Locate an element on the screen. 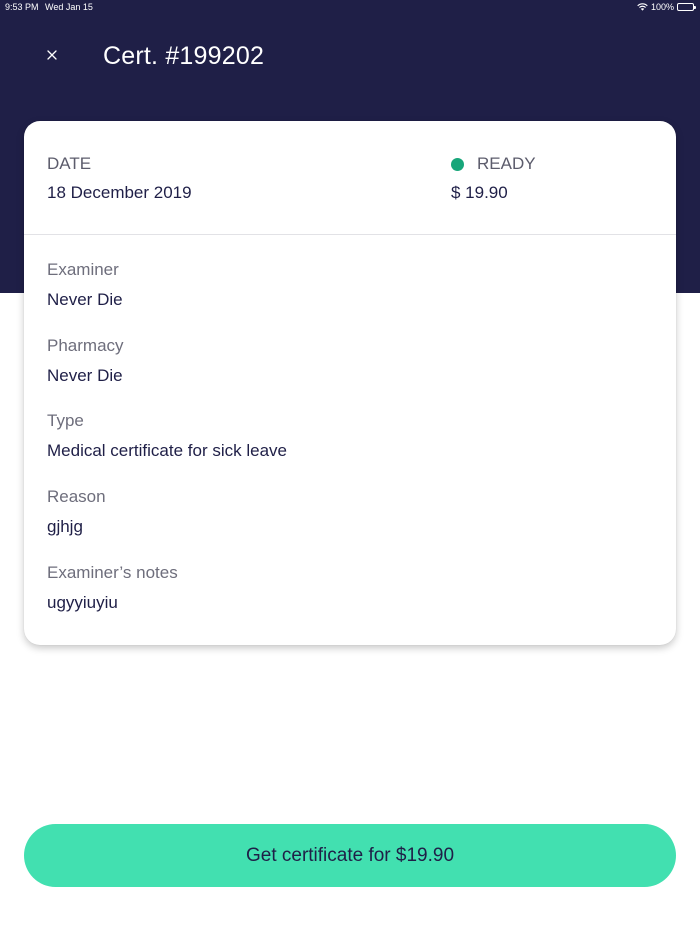 This screenshot has width=700, height=934. price-value: $ 19.90 is located at coordinates (479, 192).